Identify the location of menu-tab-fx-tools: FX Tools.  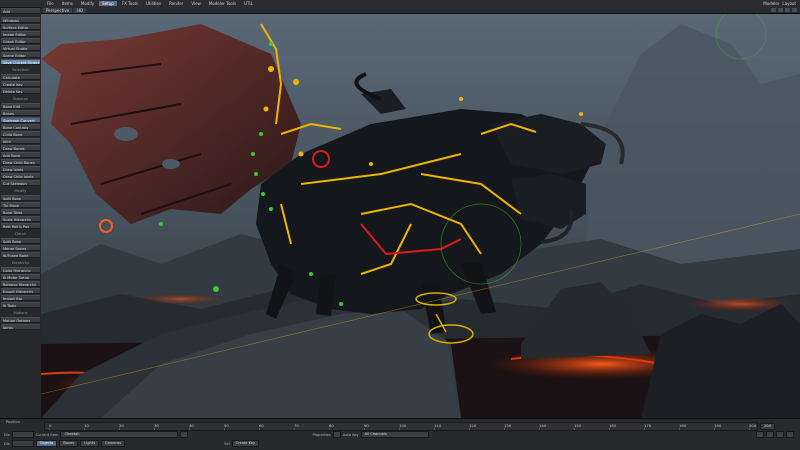
(130, 3).